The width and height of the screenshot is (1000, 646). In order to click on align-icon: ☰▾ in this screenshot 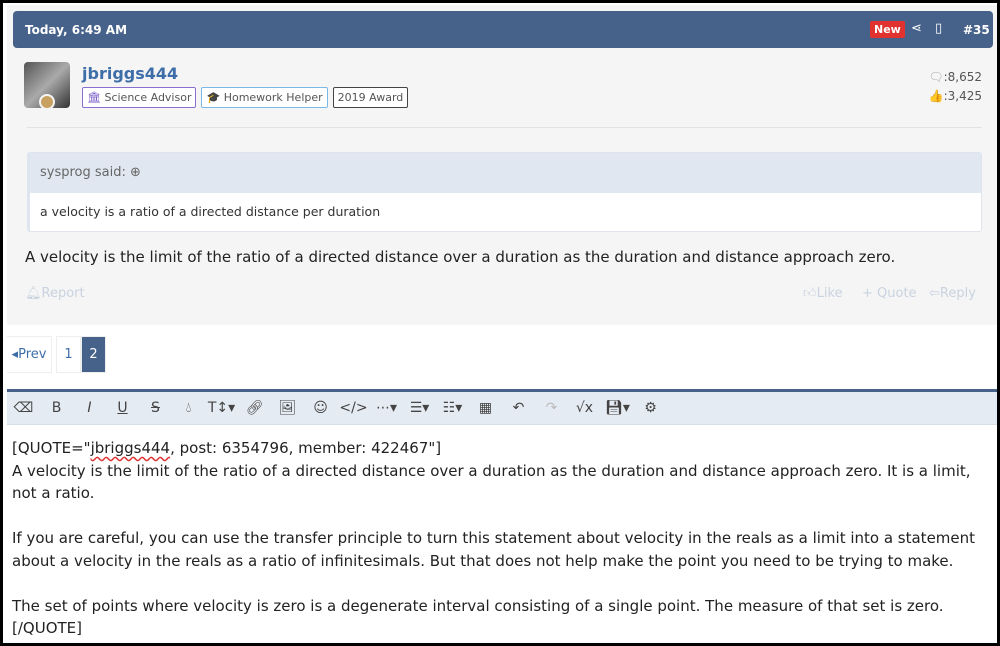, I will do `click(419, 408)`.